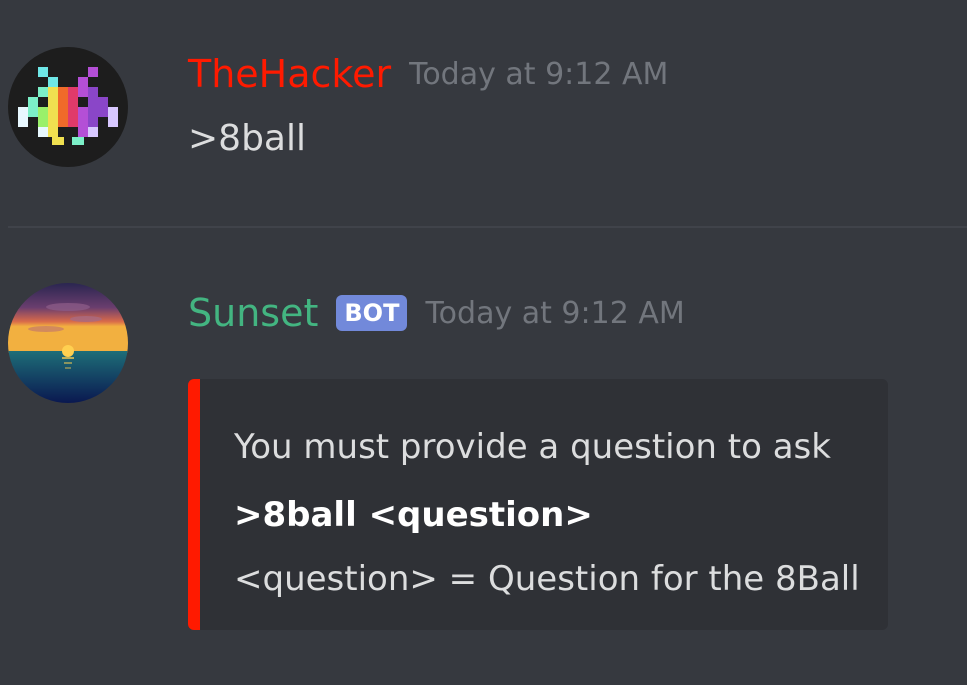 The width and height of the screenshot is (967, 685). I want to click on space-invader-icon, so click(68, 107).